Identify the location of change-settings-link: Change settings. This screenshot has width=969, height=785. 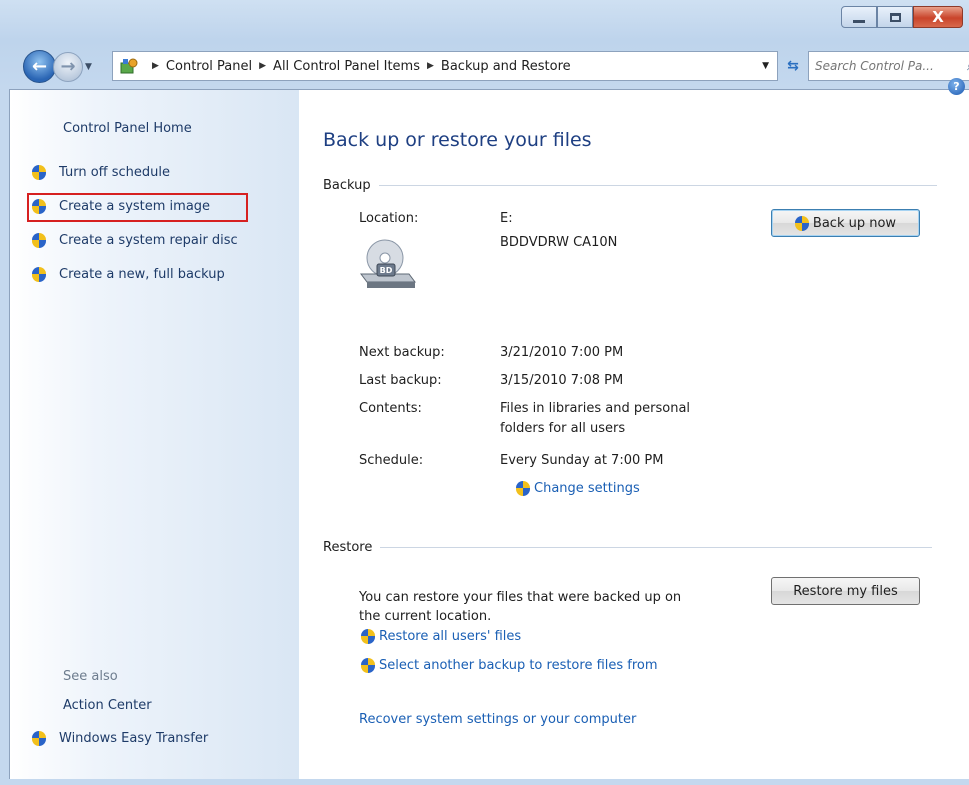
(578, 488).